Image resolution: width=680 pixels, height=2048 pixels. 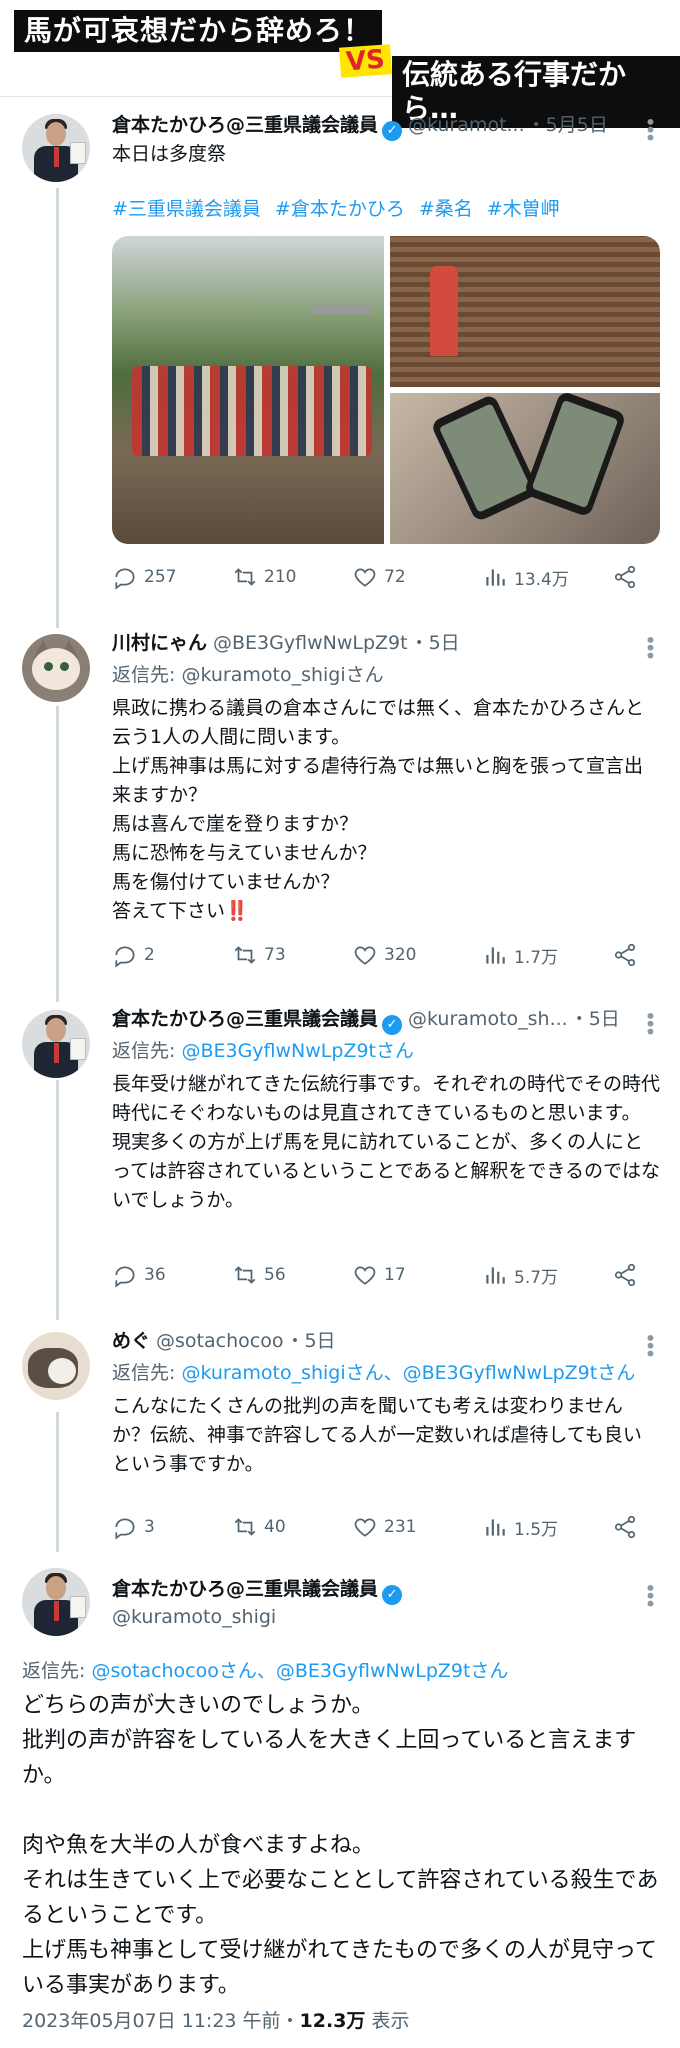 I want to click on retweet-button: 56, so click(x=259, y=1275).